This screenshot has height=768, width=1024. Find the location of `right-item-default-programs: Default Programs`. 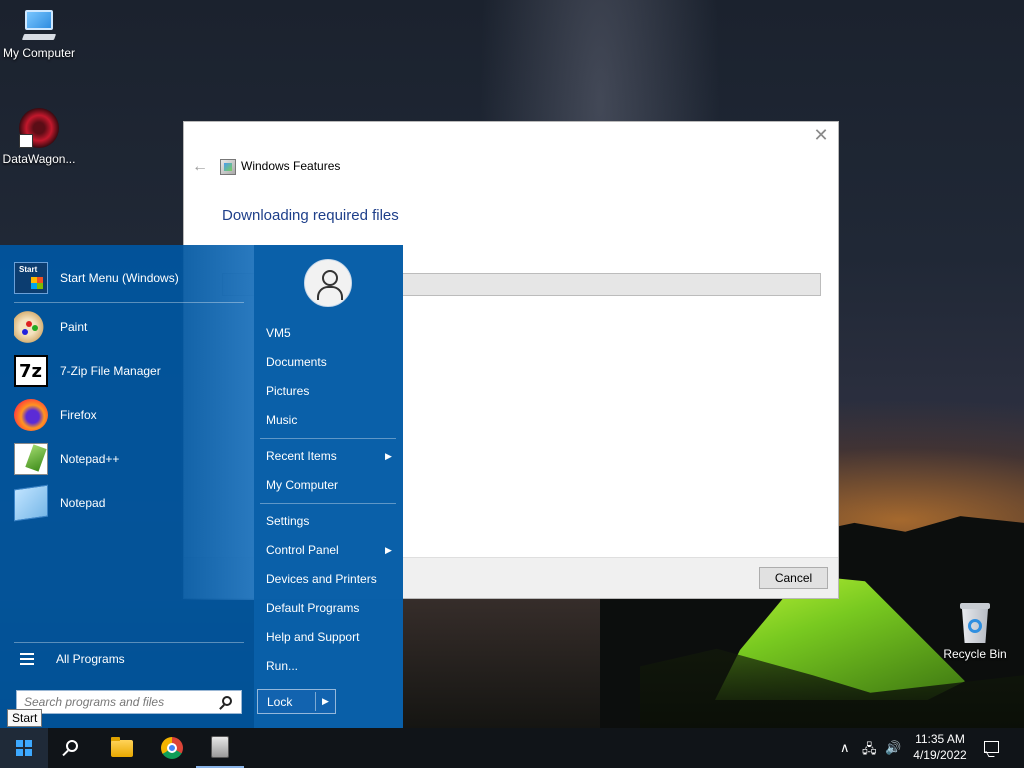

right-item-default-programs: Default Programs is located at coordinates (312, 608).